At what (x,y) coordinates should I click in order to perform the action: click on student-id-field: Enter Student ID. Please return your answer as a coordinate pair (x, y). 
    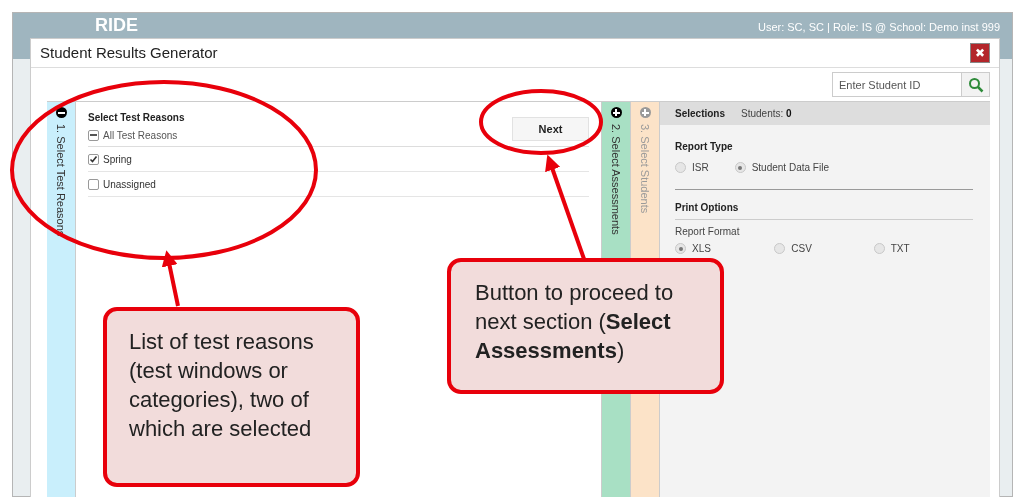
    Looking at the image, I should click on (897, 84).